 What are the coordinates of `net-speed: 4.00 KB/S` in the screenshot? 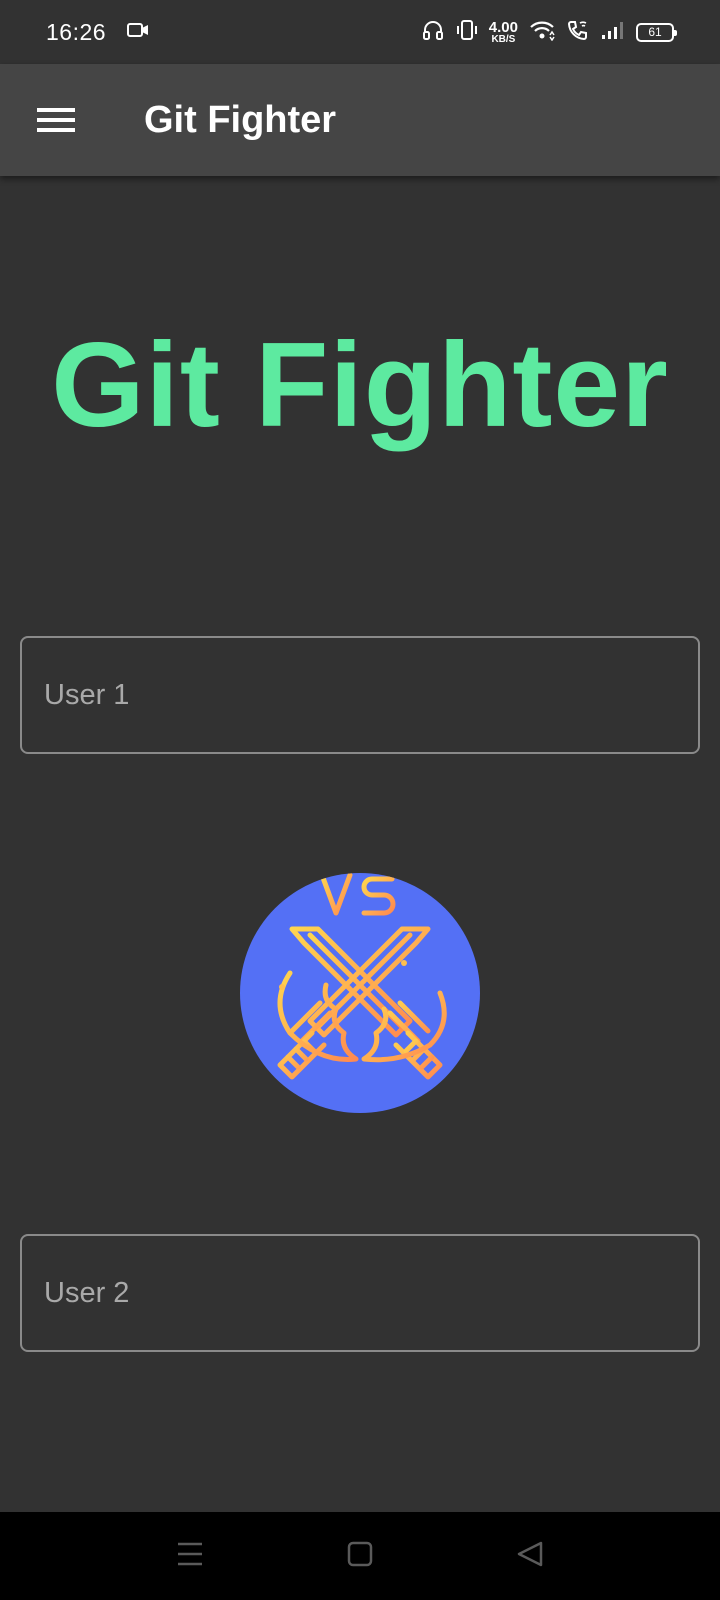 It's located at (503, 32).